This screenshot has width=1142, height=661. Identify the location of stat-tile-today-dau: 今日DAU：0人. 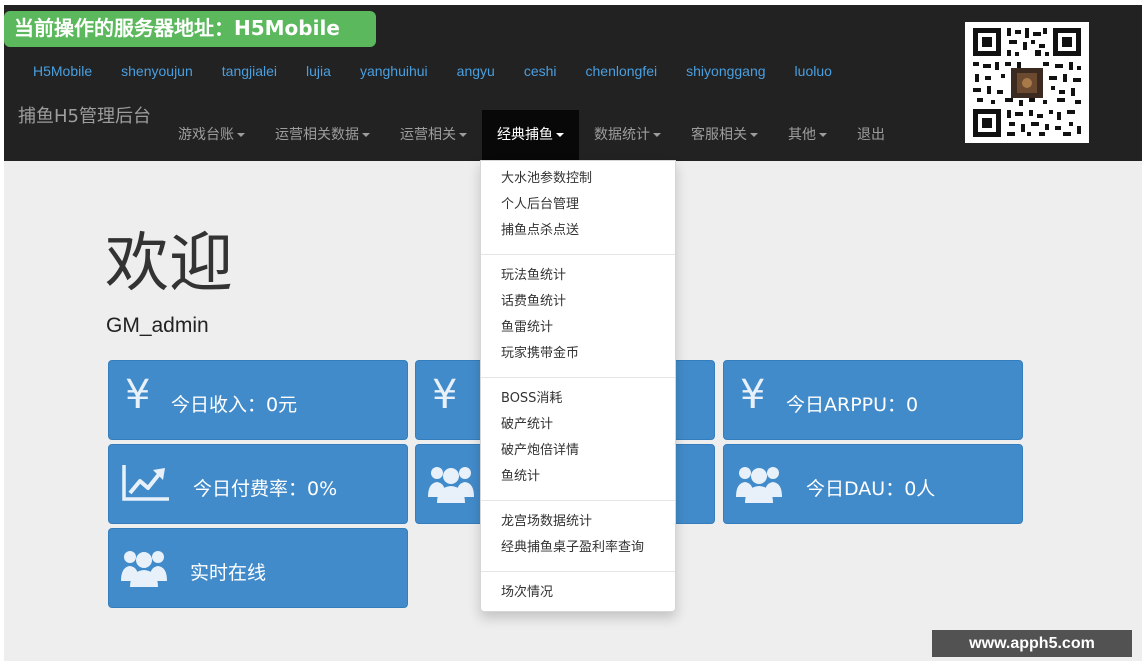
(873, 484).